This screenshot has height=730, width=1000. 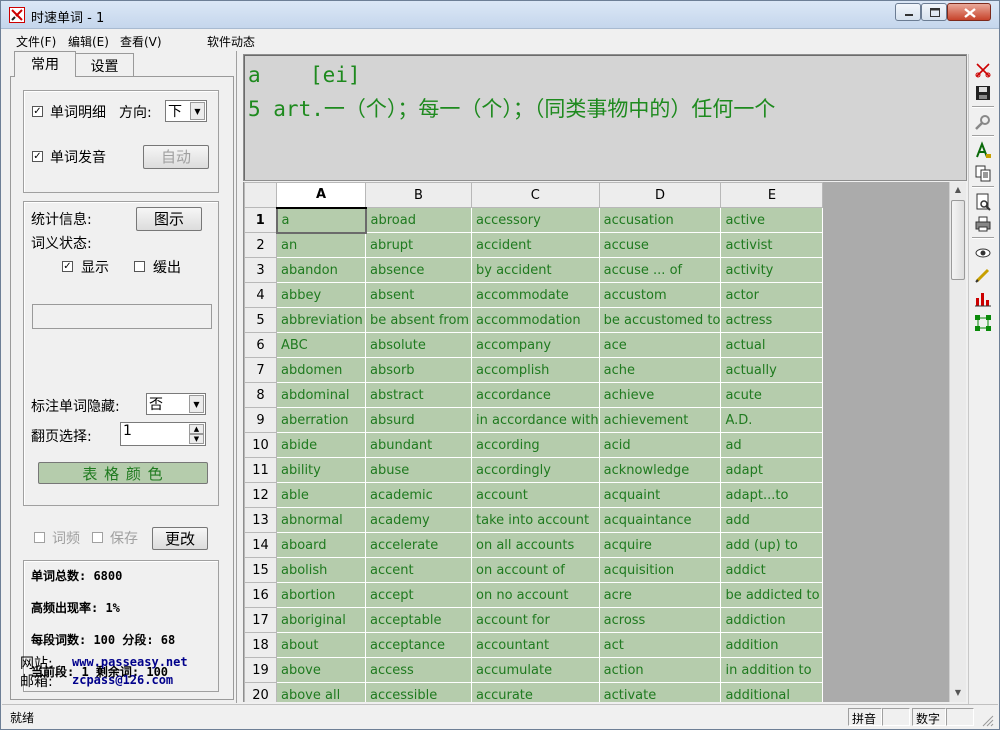 I want to click on stepper-up-icon: ▲, so click(x=196, y=429).